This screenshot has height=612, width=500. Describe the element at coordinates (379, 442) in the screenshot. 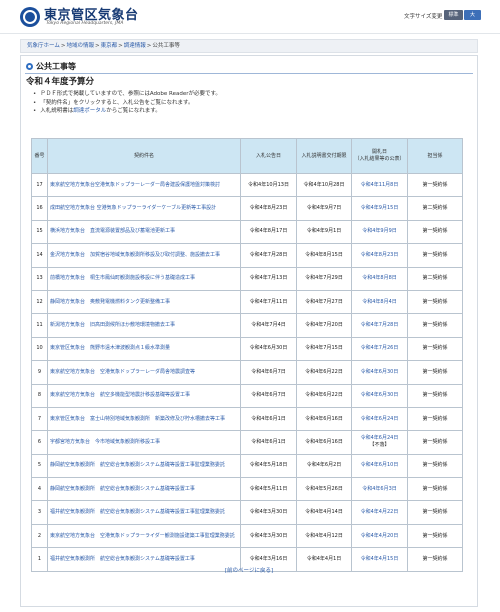

I see `row-open-date: 令和4年6月24日 【不落】` at that location.